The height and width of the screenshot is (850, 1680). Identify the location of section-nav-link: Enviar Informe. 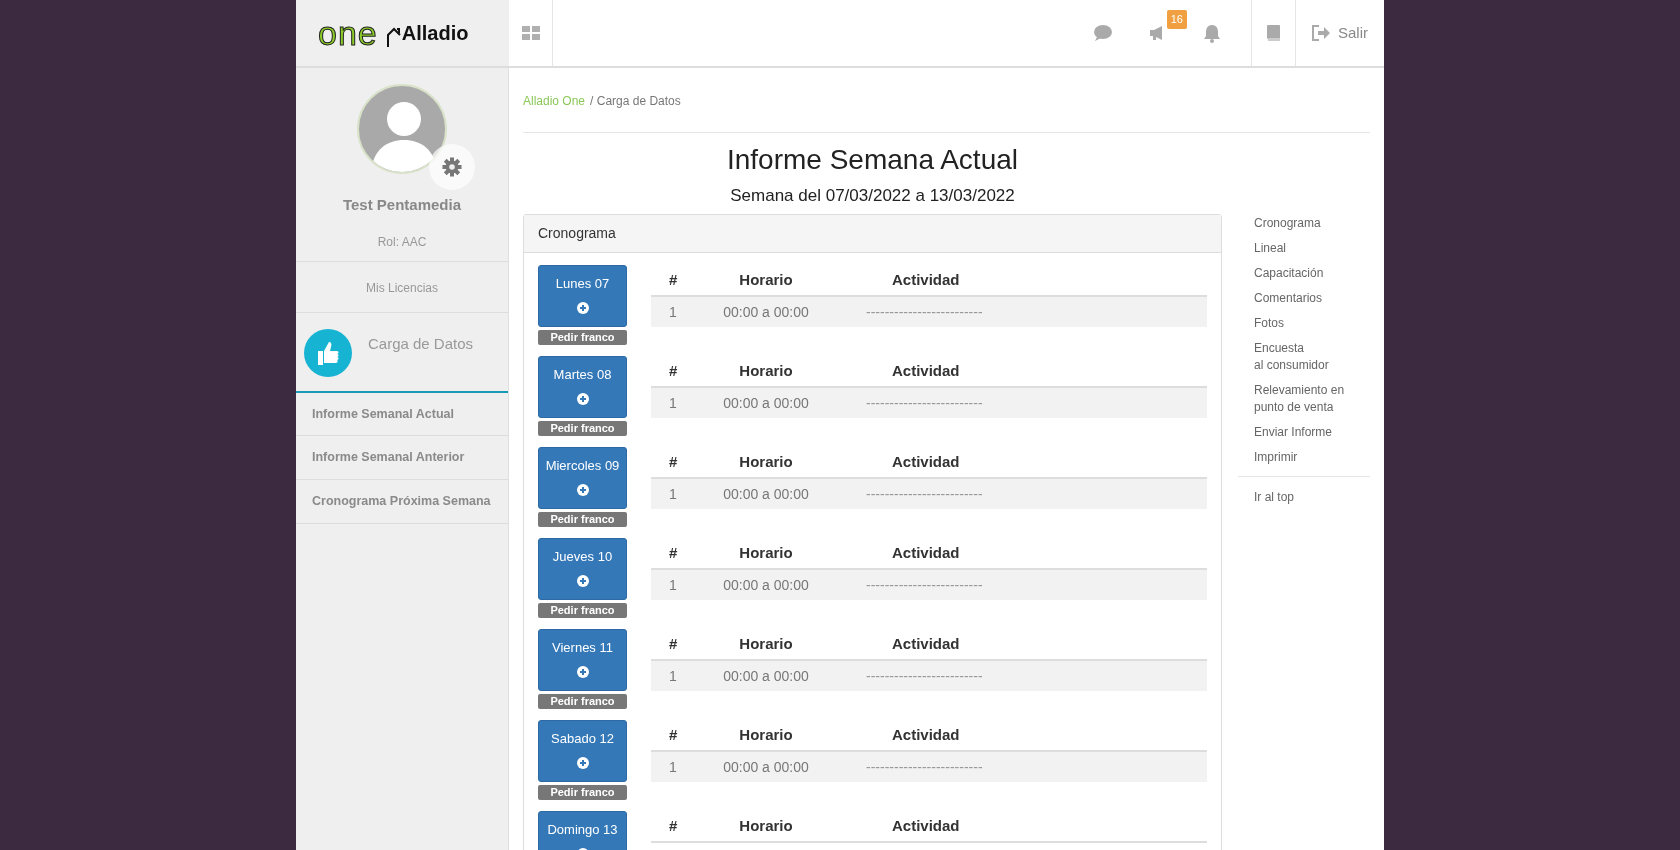
(1304, 432).